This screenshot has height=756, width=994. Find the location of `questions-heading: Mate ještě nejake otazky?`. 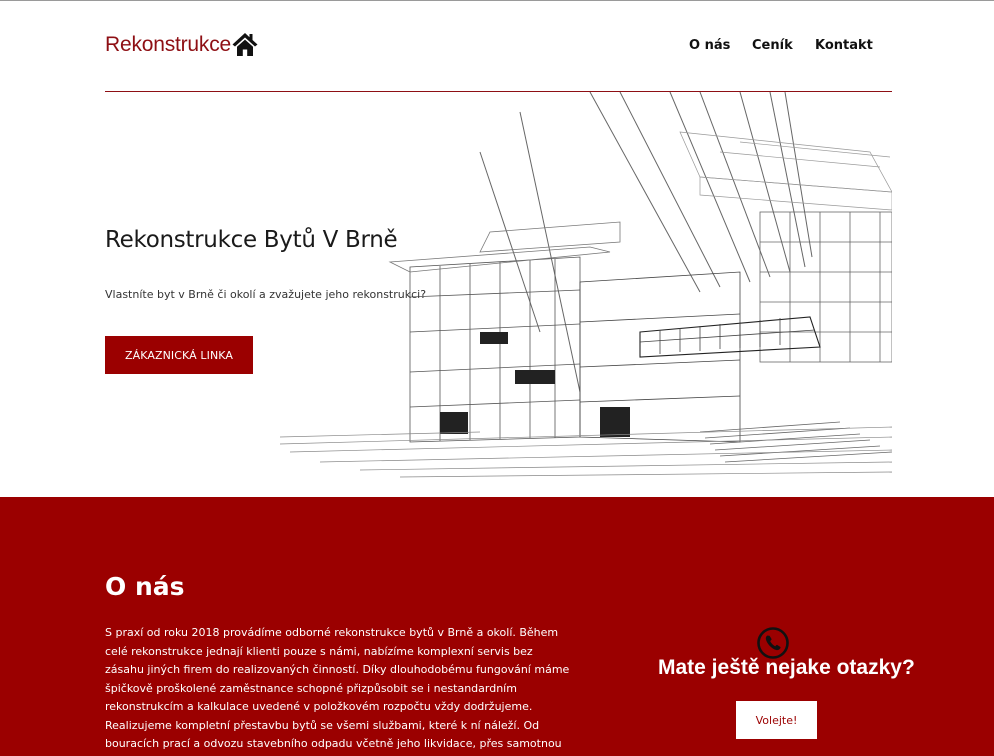

questions-heading: Mate ještě nejake otazky? is located at coordinates (786, 667).